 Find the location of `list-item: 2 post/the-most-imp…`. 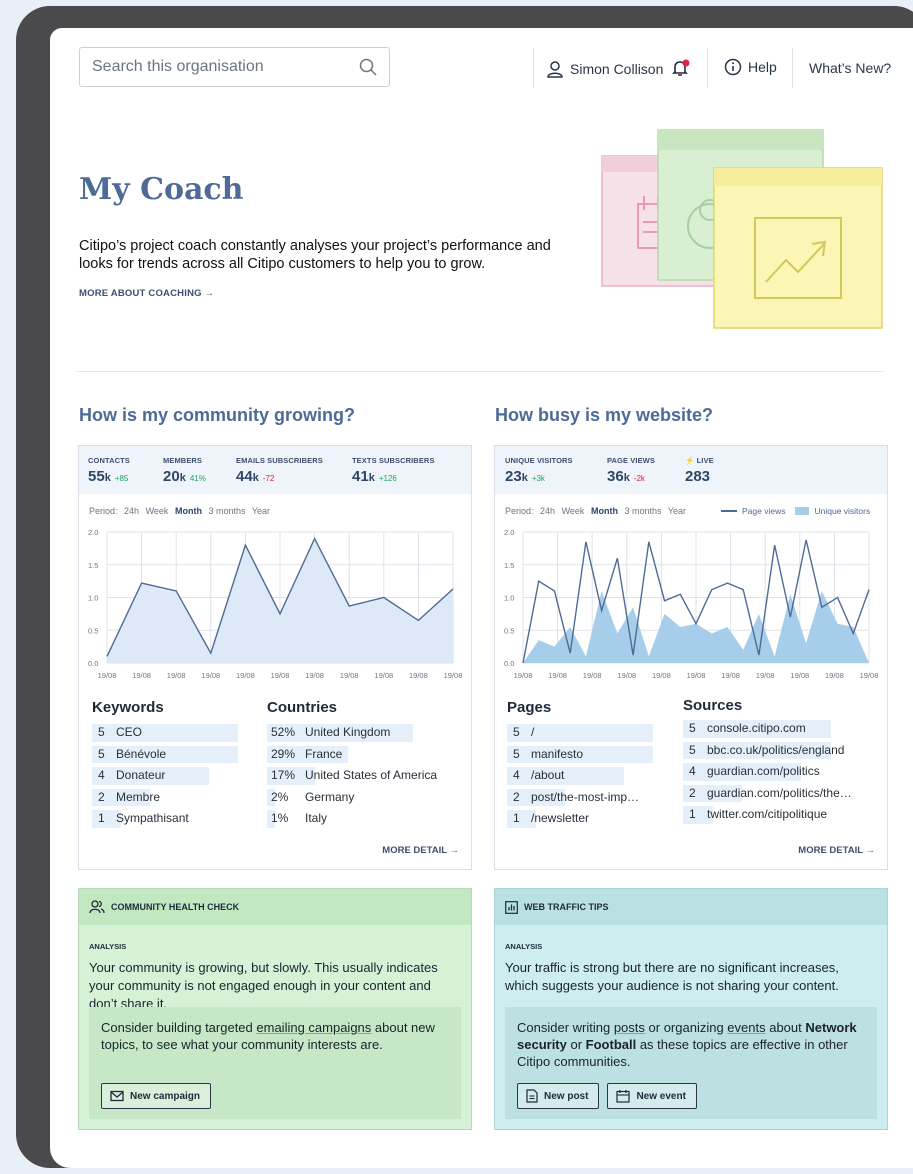

list-item: 2 post/the-most-imp… is located at coordinates (573, 798).